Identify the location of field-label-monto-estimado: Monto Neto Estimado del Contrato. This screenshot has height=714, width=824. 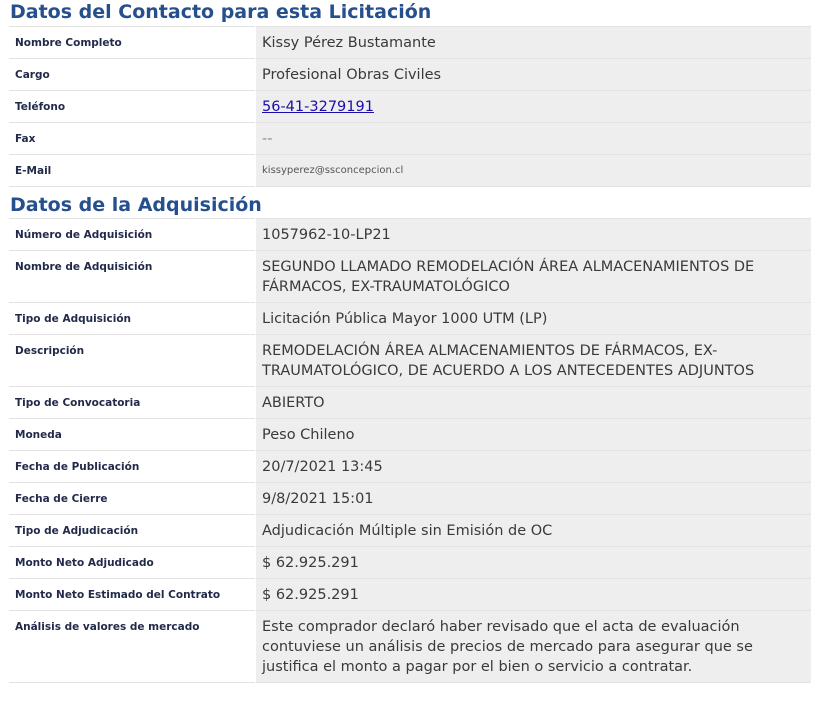
(132, 594).